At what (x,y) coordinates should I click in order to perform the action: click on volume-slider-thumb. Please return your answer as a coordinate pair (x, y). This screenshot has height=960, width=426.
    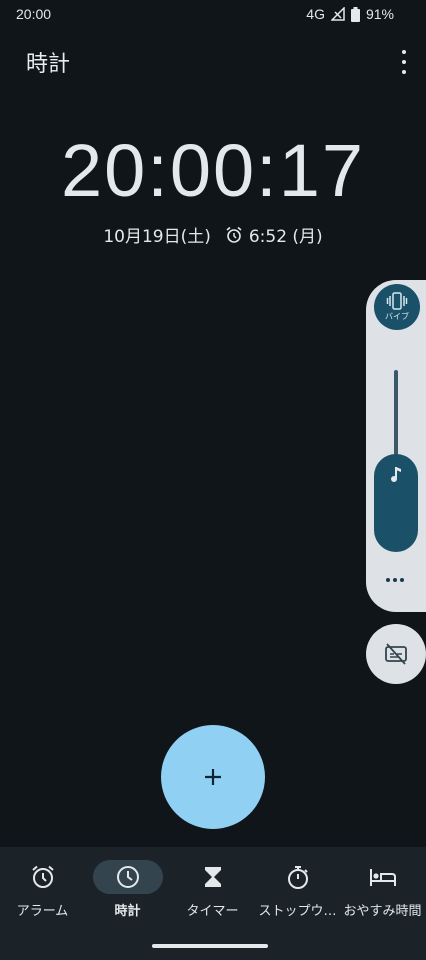
    Looking at the image, I should click on (396, 503).